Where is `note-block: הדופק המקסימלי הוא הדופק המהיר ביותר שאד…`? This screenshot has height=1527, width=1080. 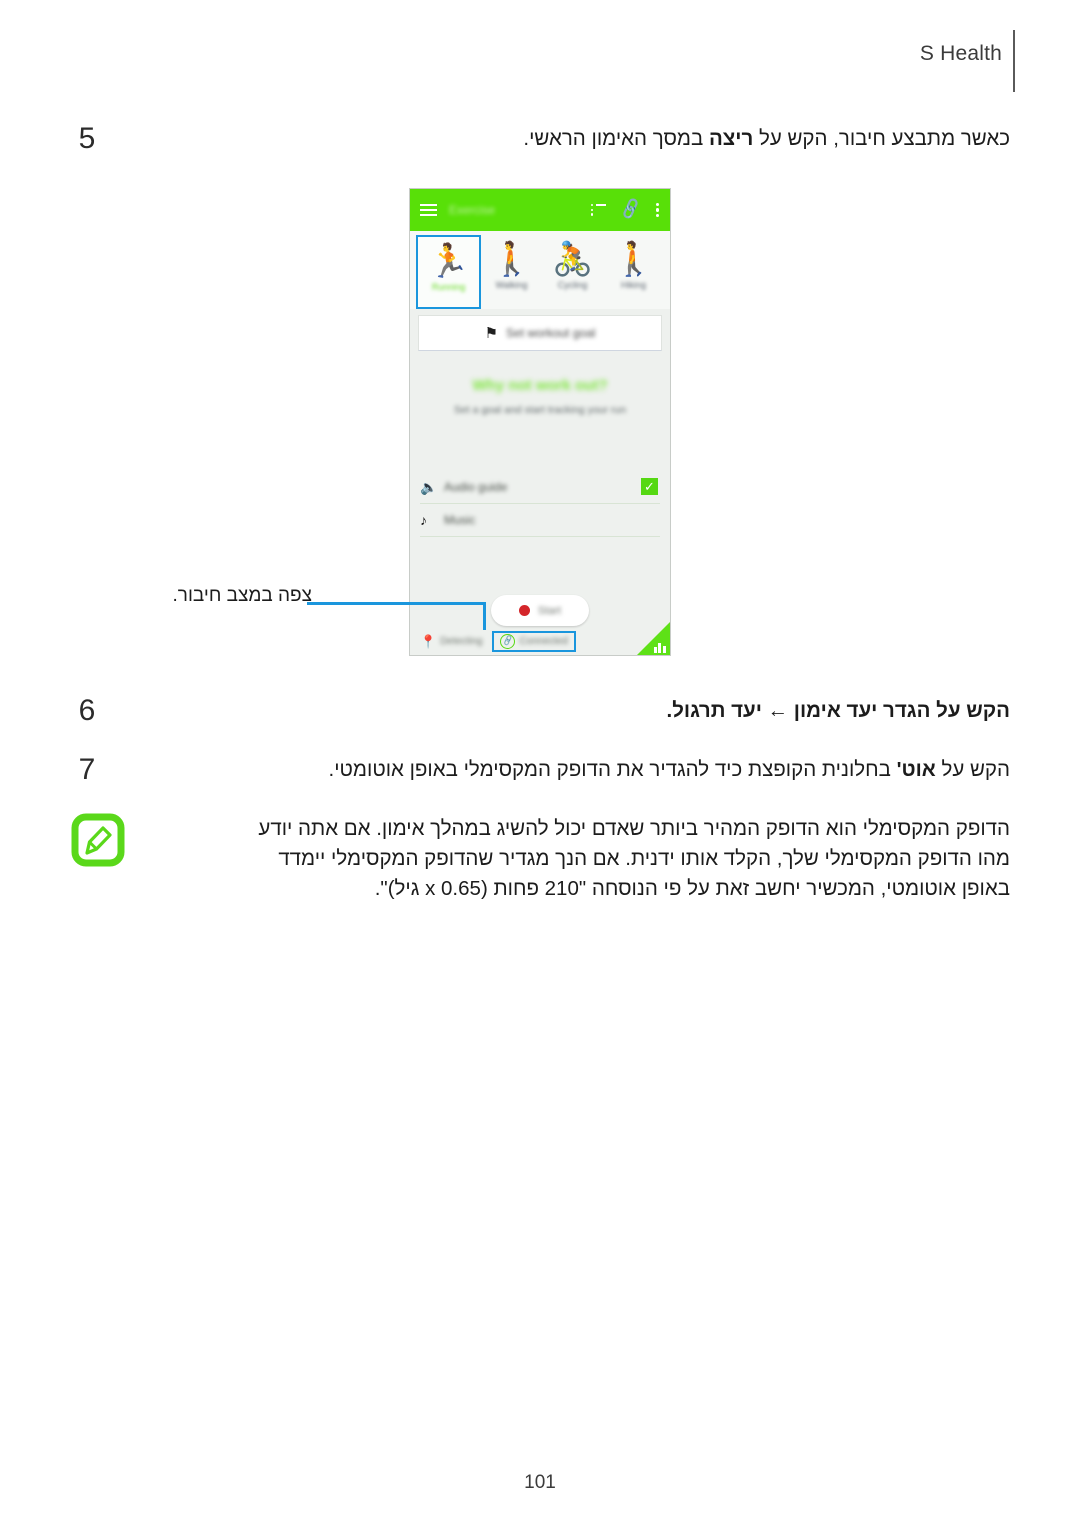 note-block: הדופק המקסימלי הוא הדופק המהיר ביותר שאד… is located at coordinates (540, 858).